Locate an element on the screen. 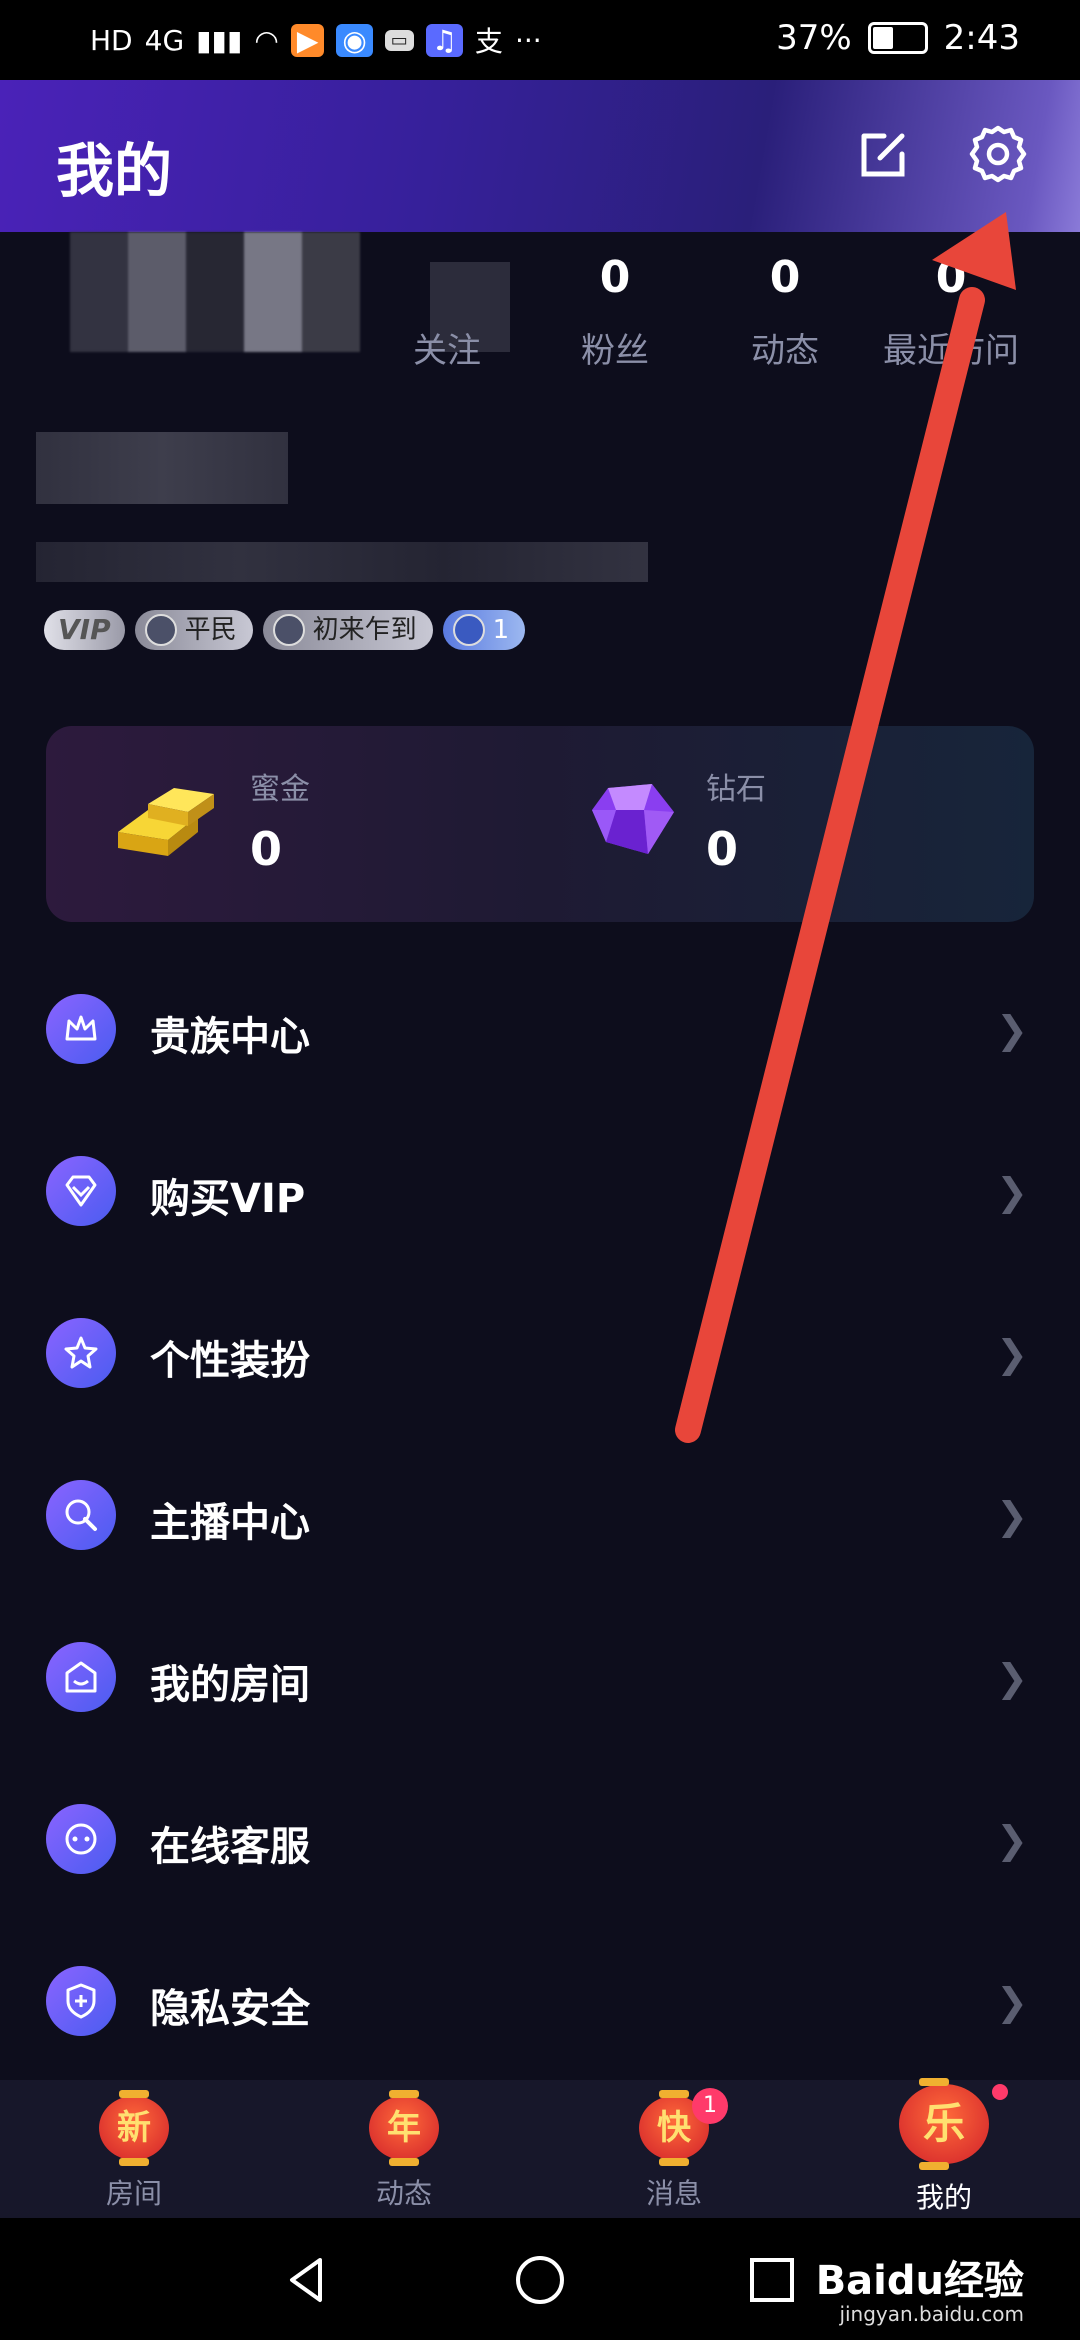  diamond-value: 0 is located at coordinates (722, 849).